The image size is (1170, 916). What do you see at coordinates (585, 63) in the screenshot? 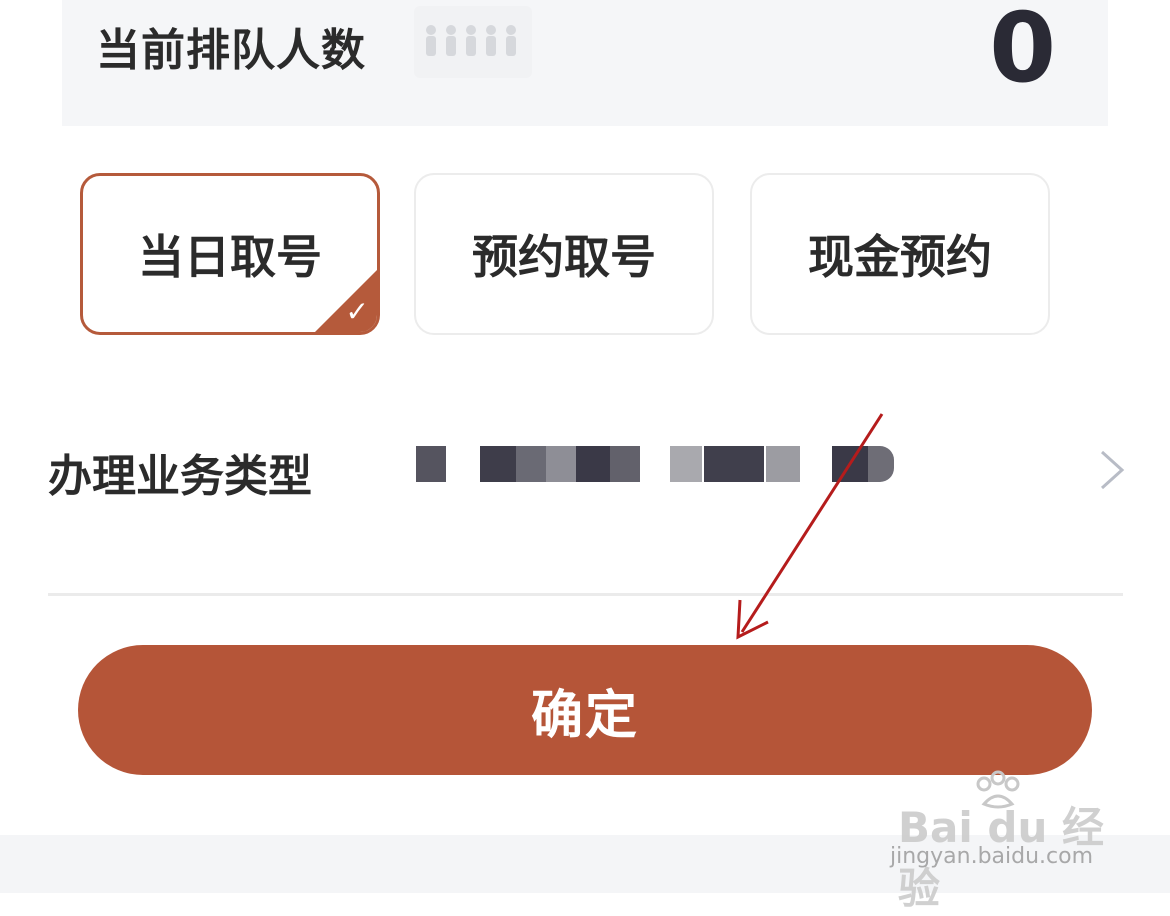
I see `queue-card: 当前排队人数 0` at bounding box center [585, 63].